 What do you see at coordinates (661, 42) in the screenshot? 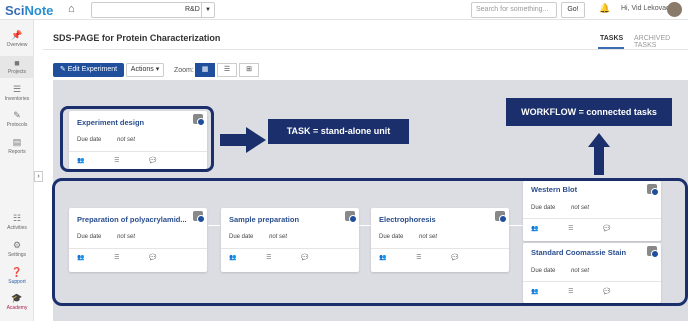
I see `tab-archived-tasks: ARCHIVED TASKS` at bounding box center [661, 42].